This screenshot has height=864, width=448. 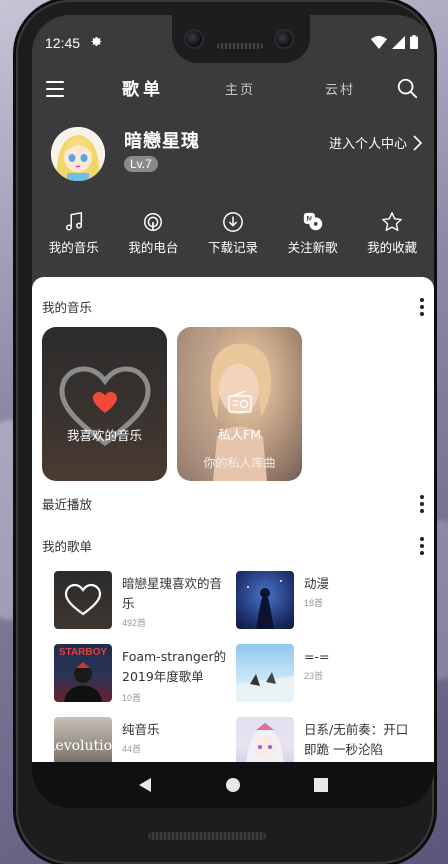 What do you see at coordinates (73, 247) in the screenshot?
I see `quick-label: 我的音乐` at bounding box center [73, 247].